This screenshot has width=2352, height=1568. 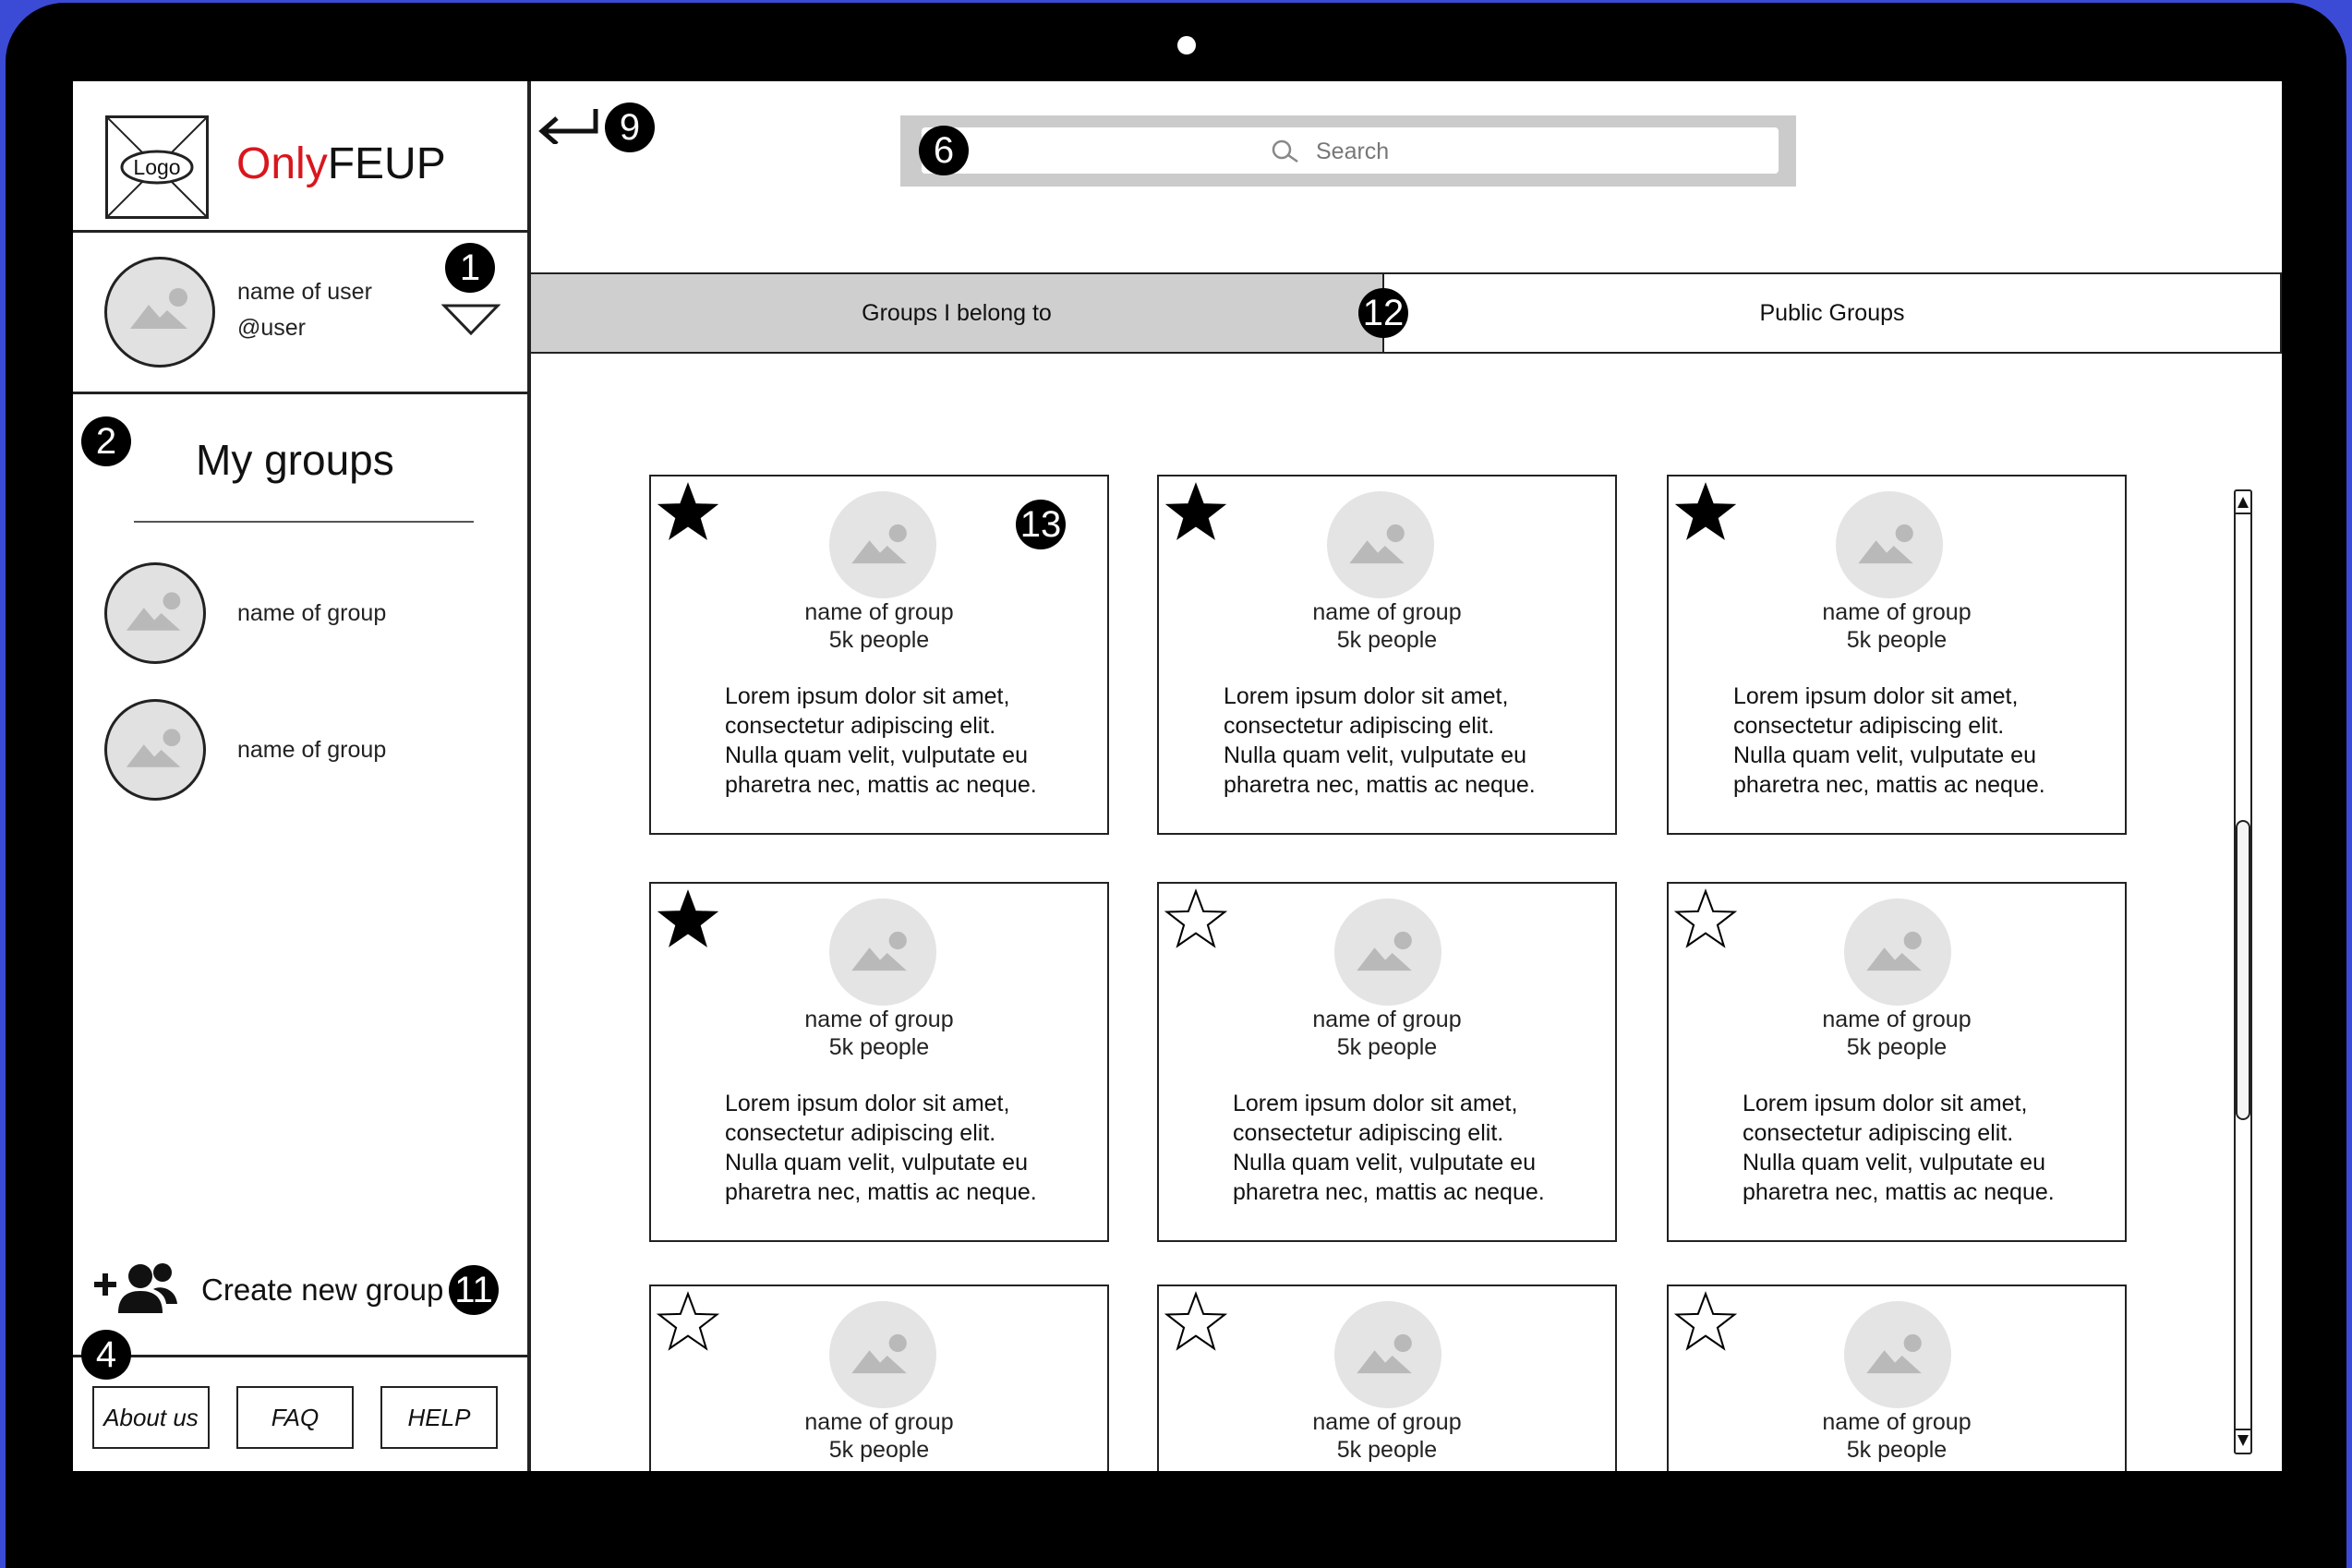 I want to click on brand-name: OnlyFEUP, so click(x=341, y=164).